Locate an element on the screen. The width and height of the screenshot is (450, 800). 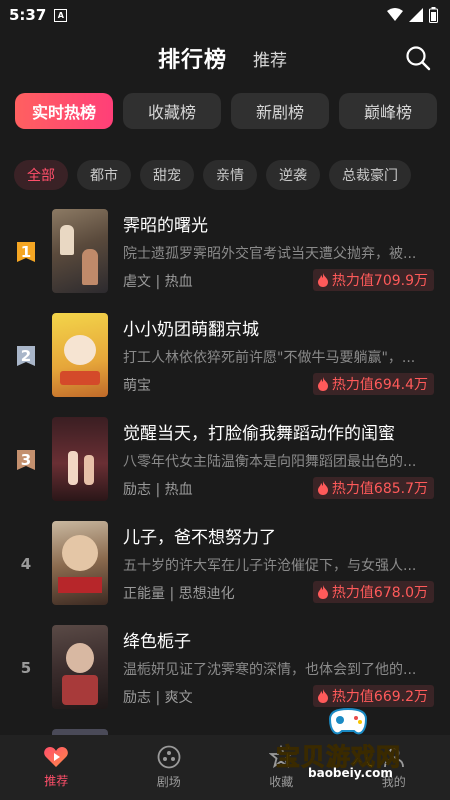
filter-chip-family: 亲情 is located at coordinates (230, 175).